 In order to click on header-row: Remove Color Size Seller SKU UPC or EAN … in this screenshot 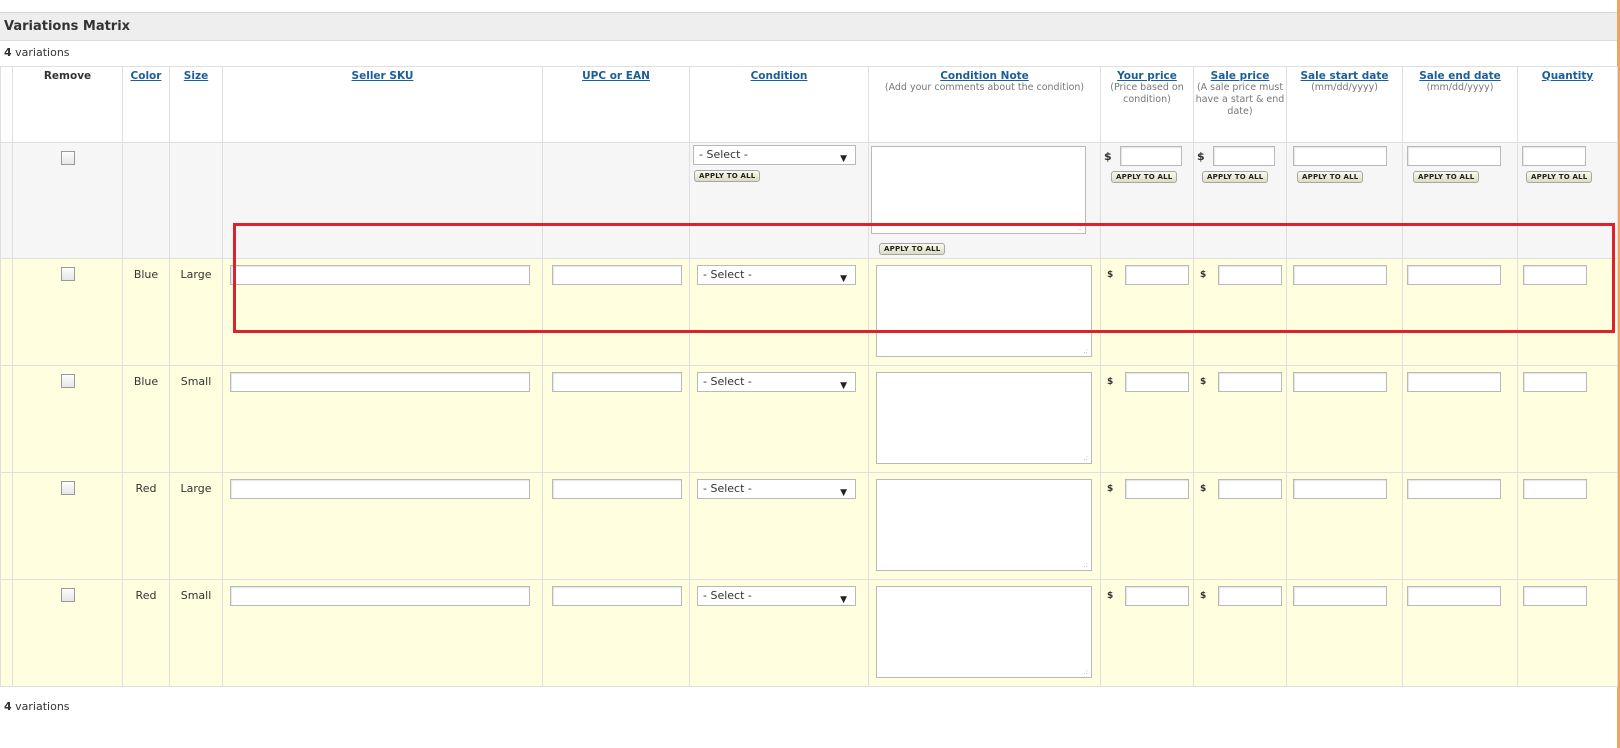, I will do `click(809, 104)`.